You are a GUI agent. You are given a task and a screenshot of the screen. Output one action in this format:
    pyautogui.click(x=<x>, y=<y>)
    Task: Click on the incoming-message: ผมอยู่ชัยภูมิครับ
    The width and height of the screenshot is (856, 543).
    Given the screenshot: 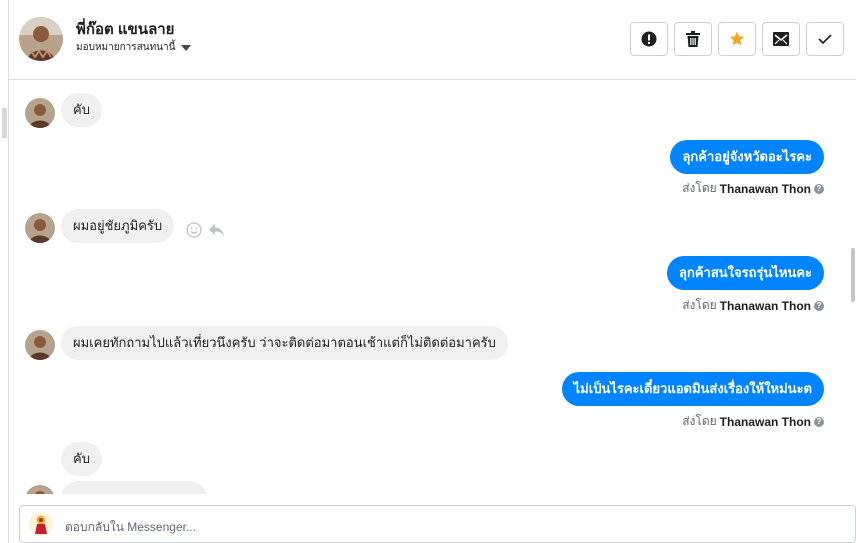 What is the action you would take?
    pyautogui.click(x=118, y=226)
    